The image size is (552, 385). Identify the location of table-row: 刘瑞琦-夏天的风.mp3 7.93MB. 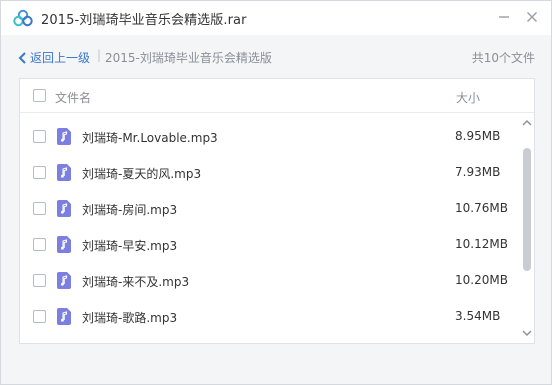
(270, 173).